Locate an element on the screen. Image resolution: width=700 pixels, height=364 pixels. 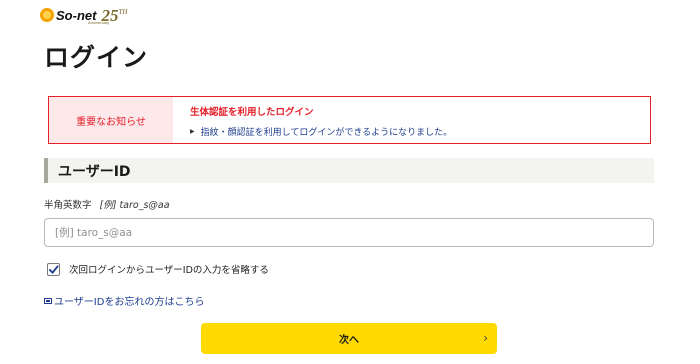
anniversary-caption: Anniversary is located at coordinates (99, 22).